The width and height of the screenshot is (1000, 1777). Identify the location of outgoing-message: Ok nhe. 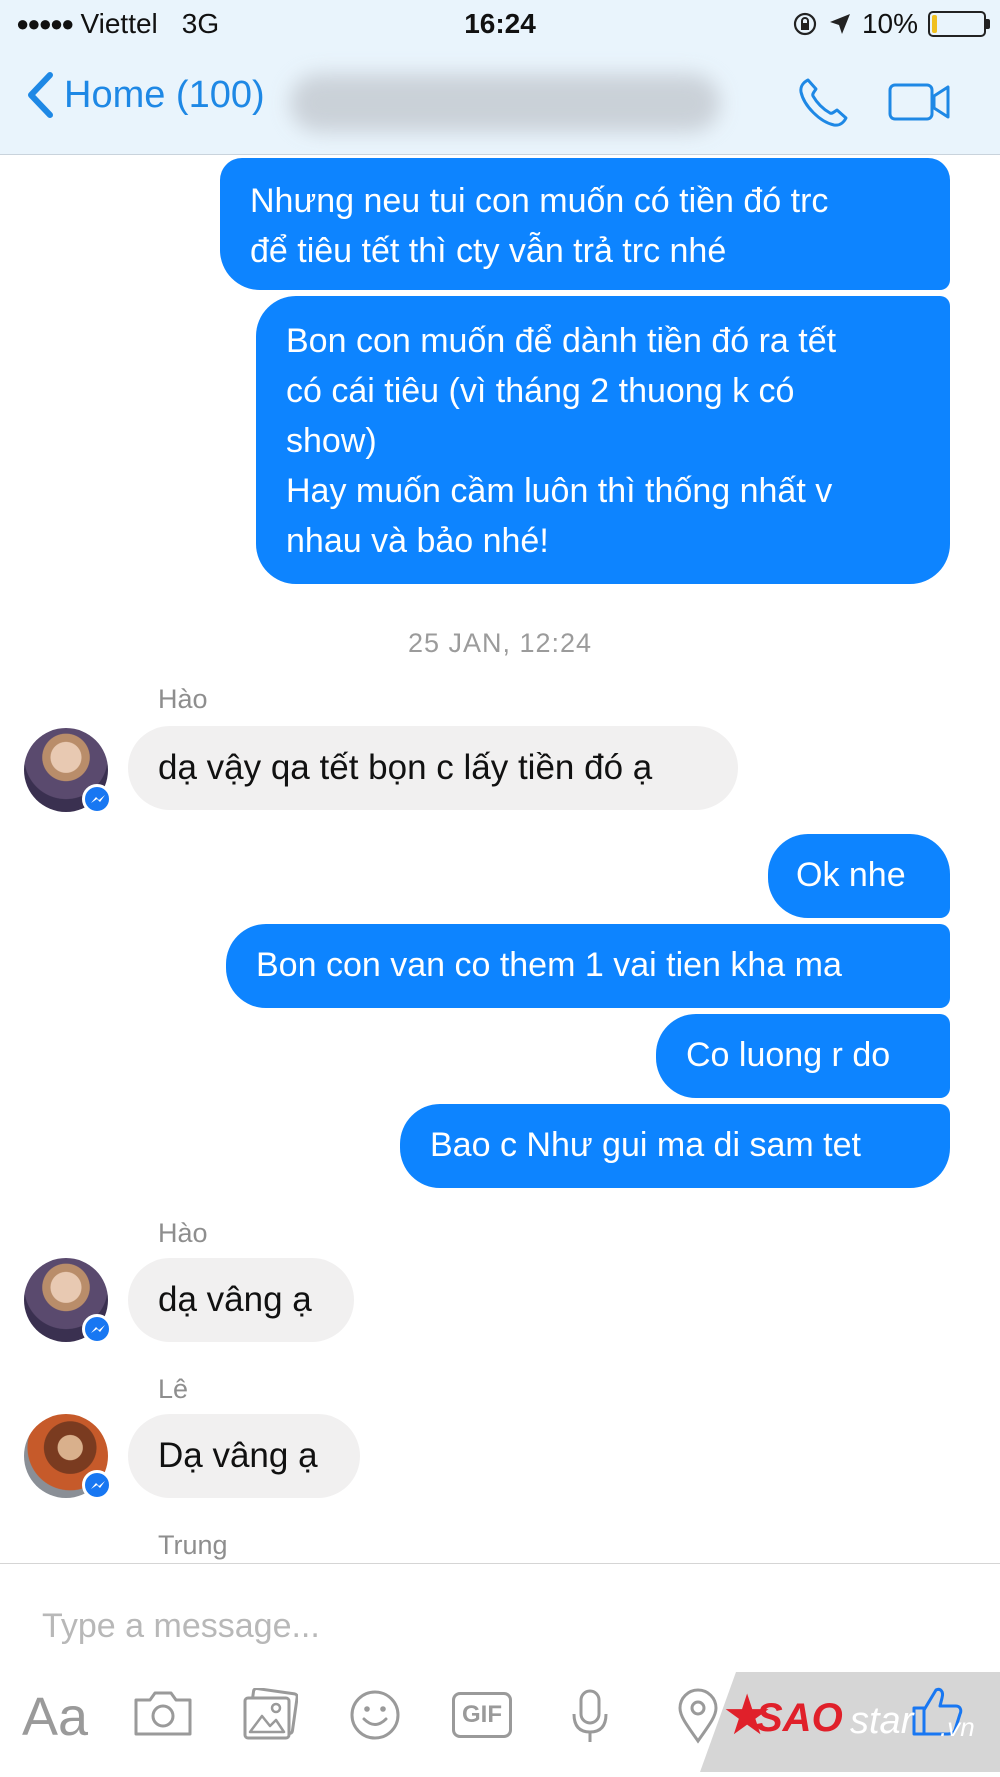
(859, 876).